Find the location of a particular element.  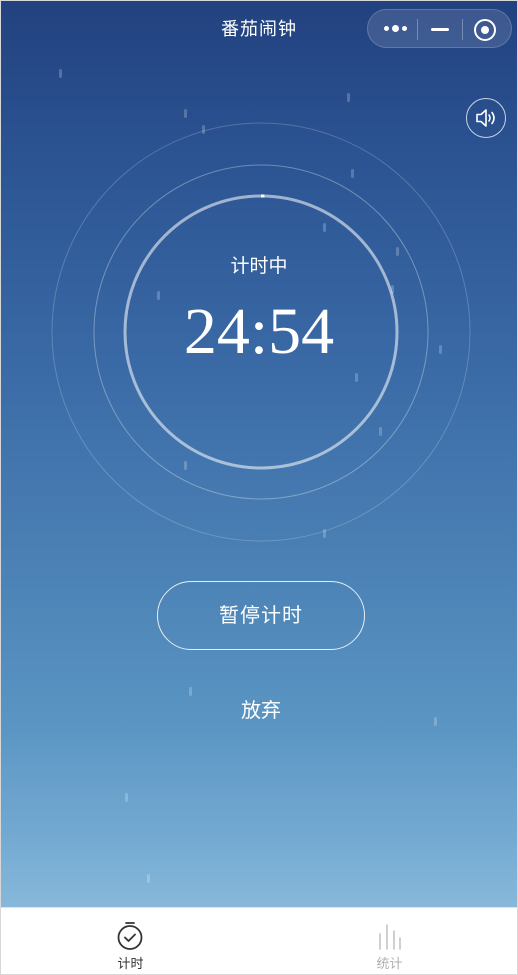

tab-timer: 计时 is located at coordinates (130, 941).